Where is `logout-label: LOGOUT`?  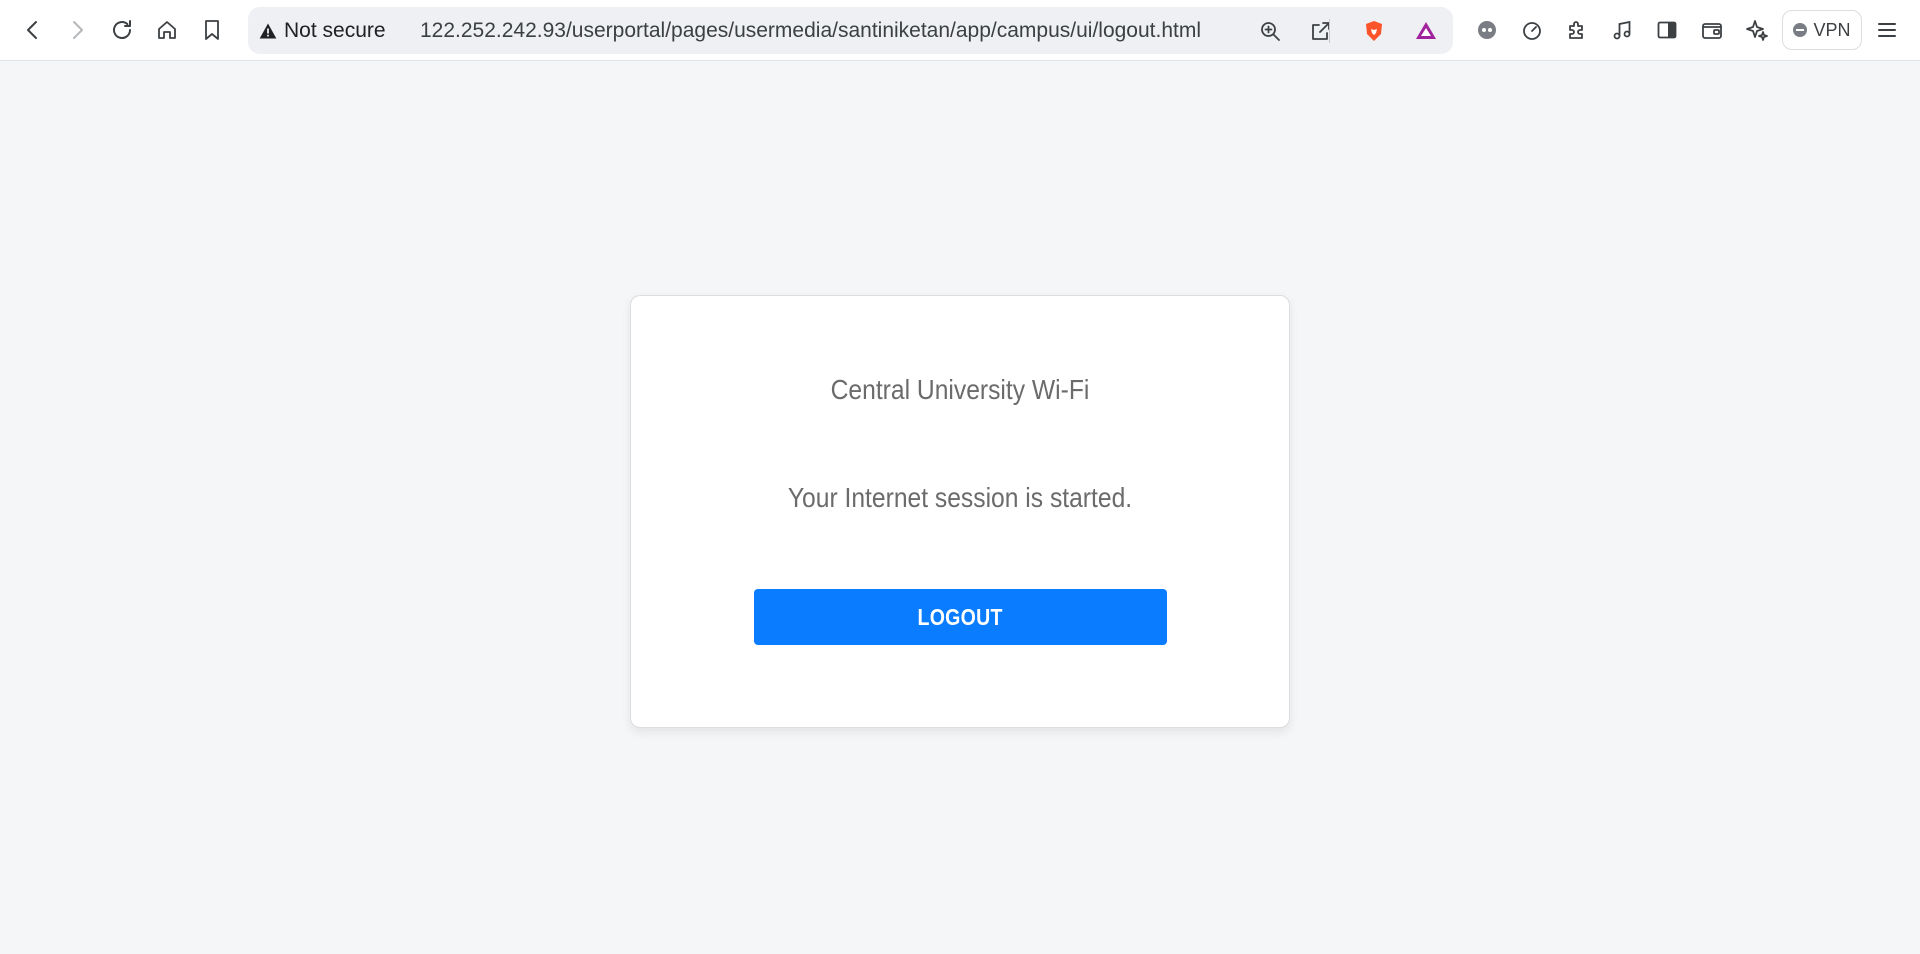 logout-label: LOGOUT is located at coordinates (960, 616).